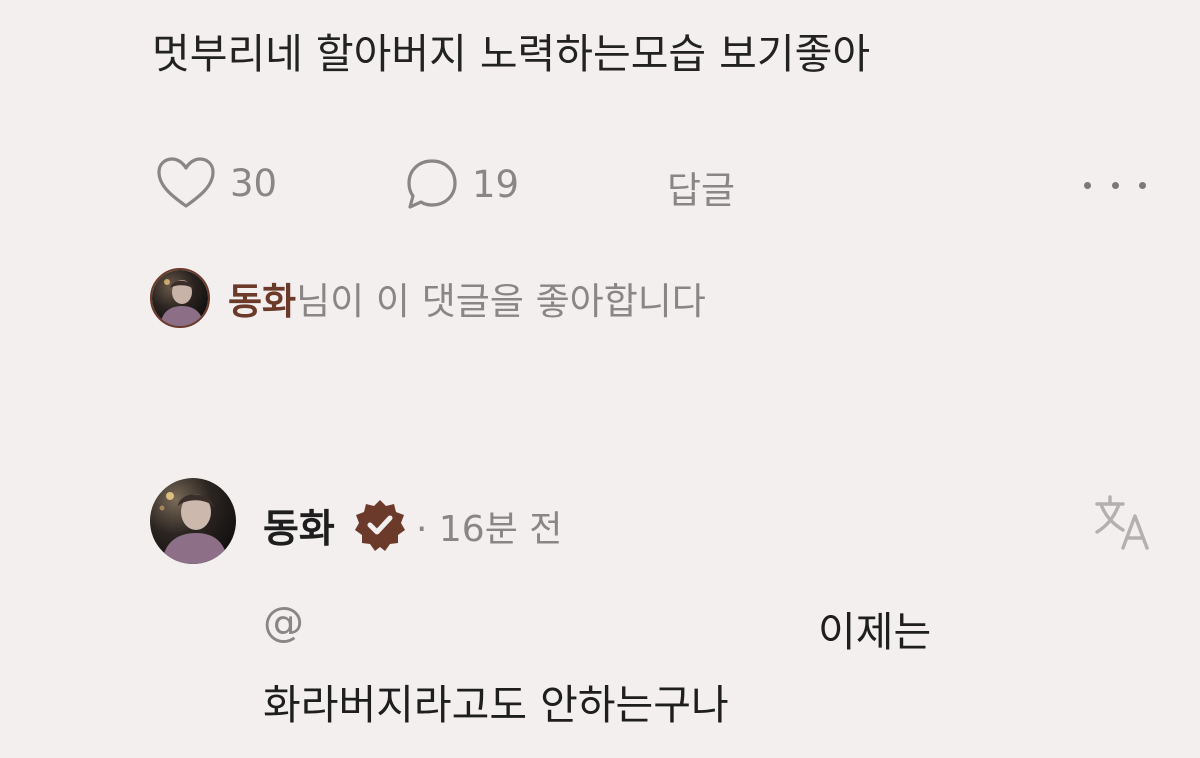 The width and height of the screenshot is (1200, 758). I want to click on verified-badge-icon, so click(380, 525).